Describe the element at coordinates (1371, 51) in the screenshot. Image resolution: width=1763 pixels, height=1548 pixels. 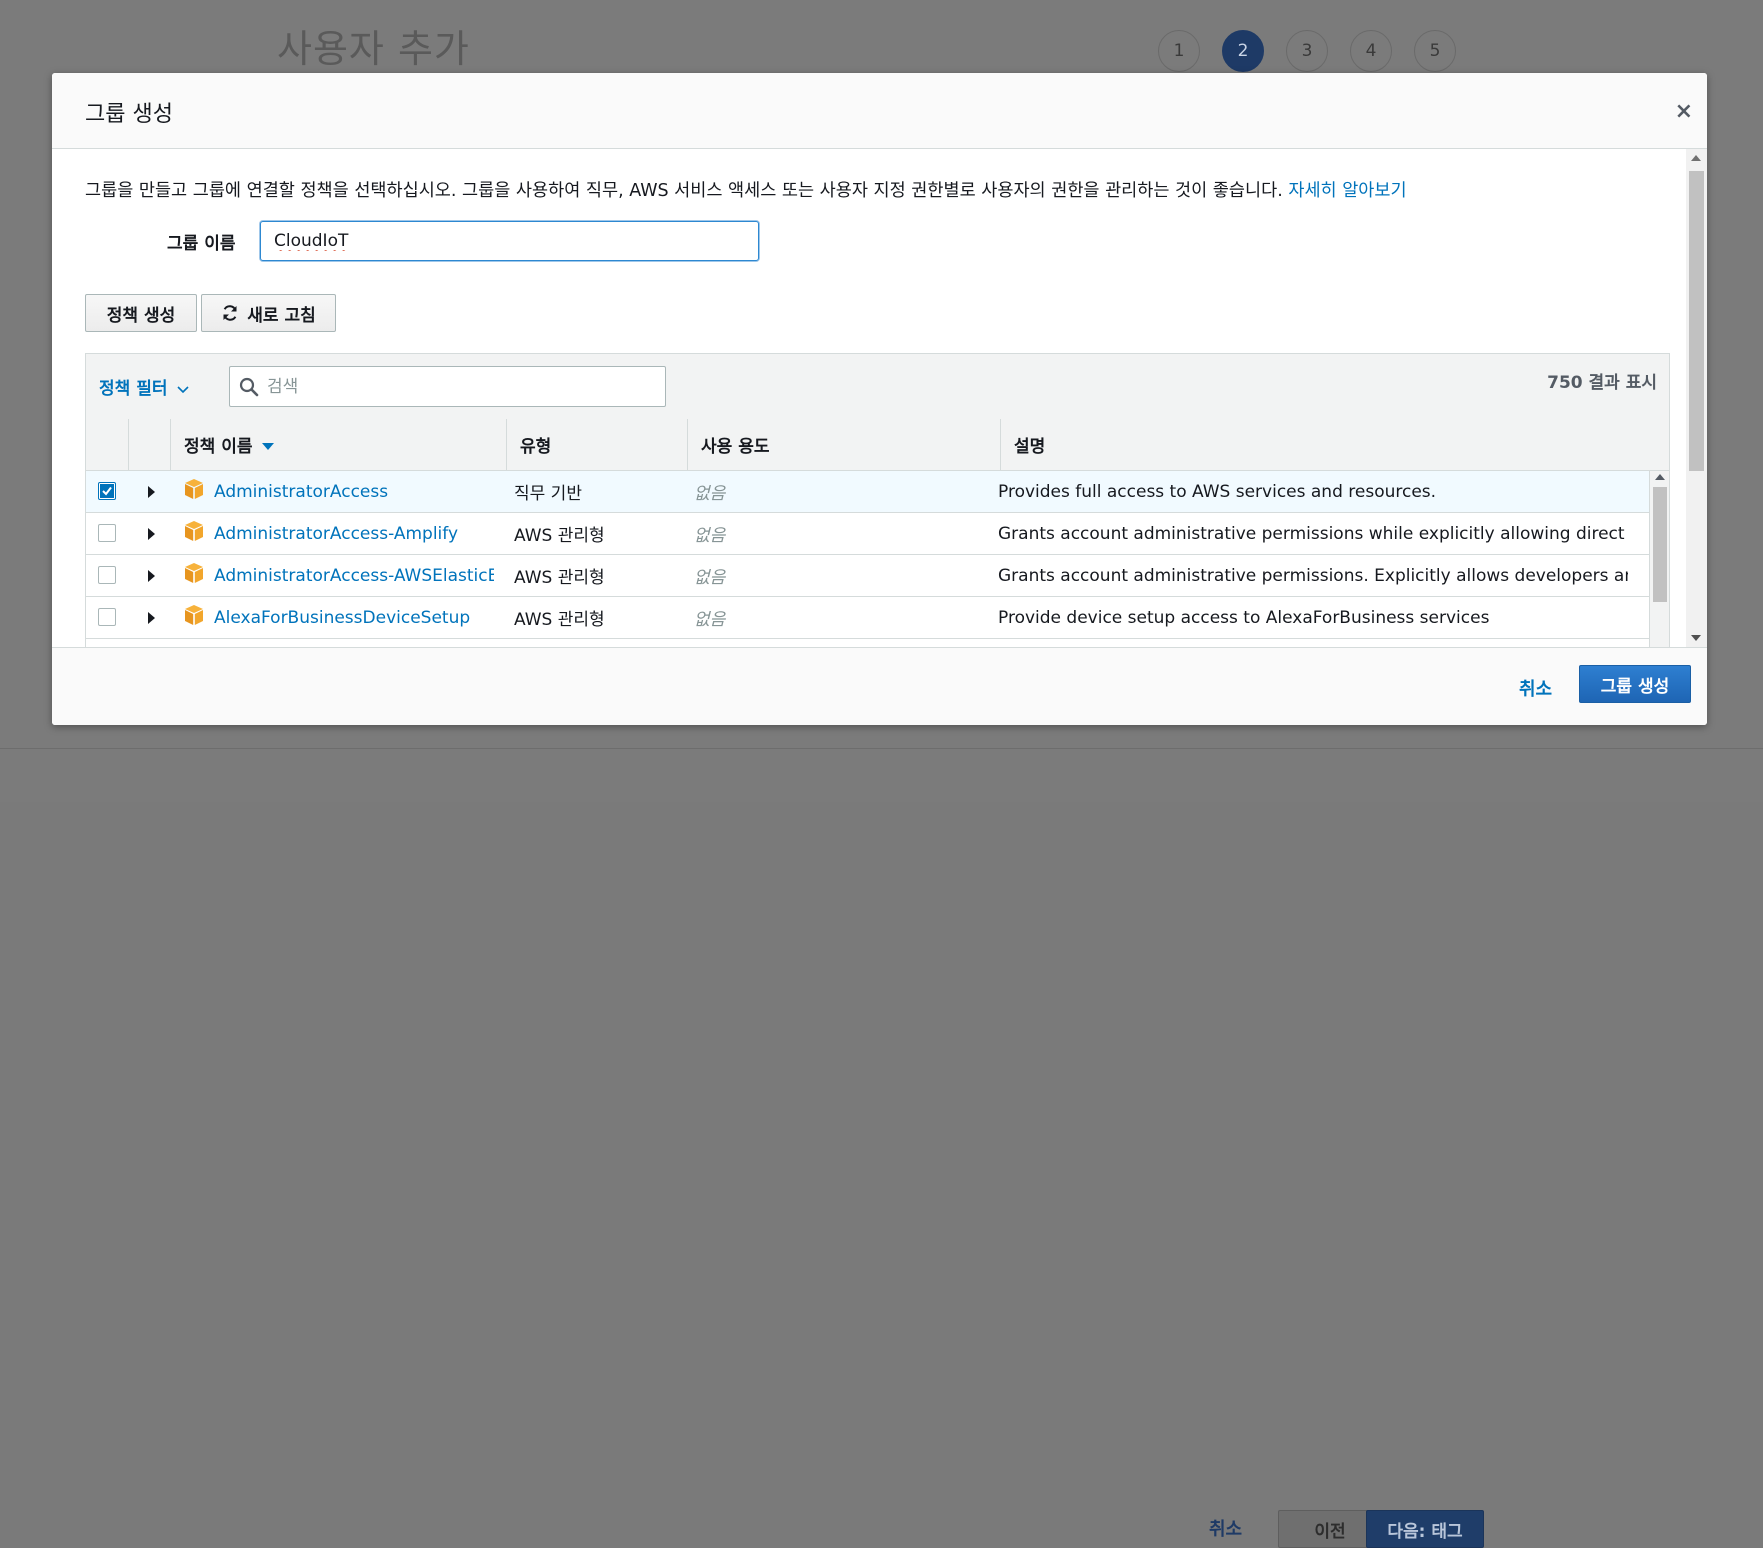
I see `wizard-step-4: 4` at that location.